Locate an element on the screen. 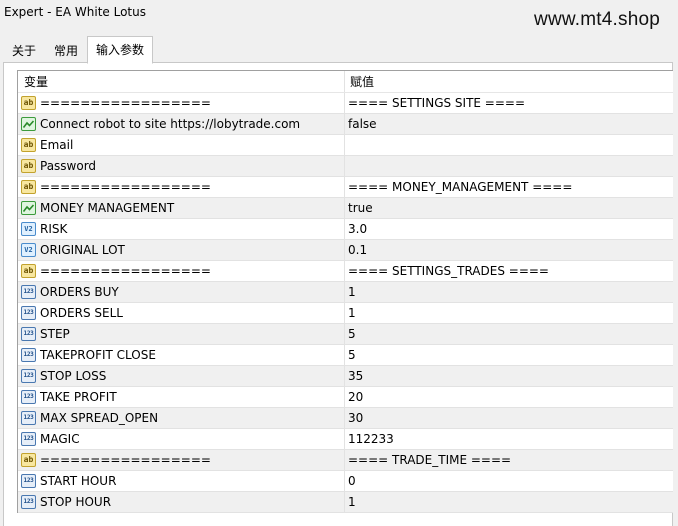  parameter-value-cell: true is located at coordinates (509, 208).